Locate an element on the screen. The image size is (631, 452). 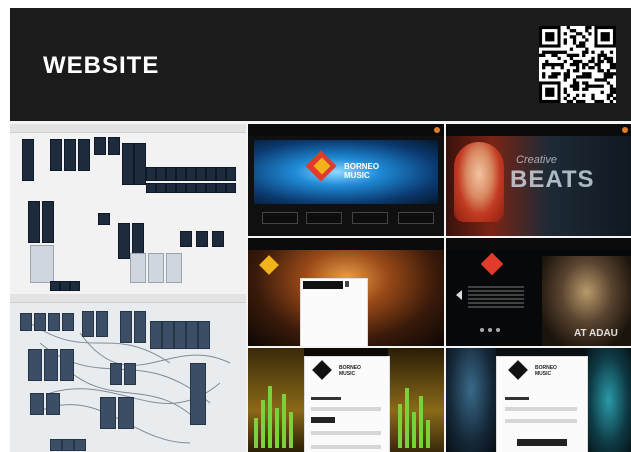
register-card: BORNEO MUSIC is located at coordinates (542, 404).